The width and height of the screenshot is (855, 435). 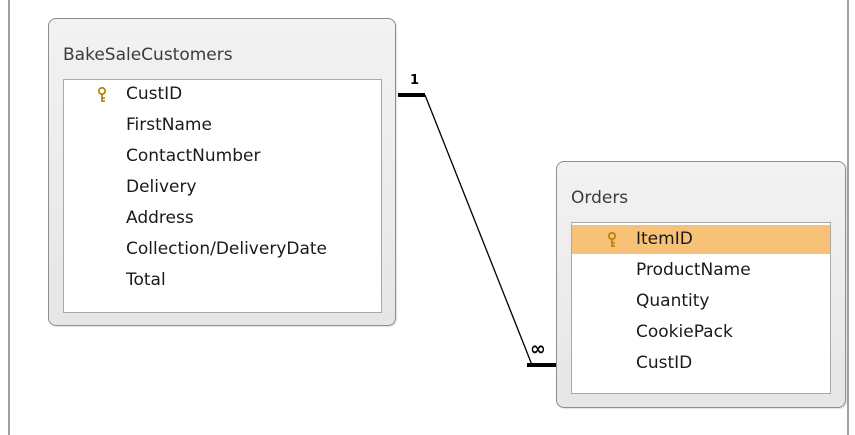 What do you see at coordinates (222, 187) in the screenshot?
I see `field-delivery: Delivery` at bounding box center [222, 187].